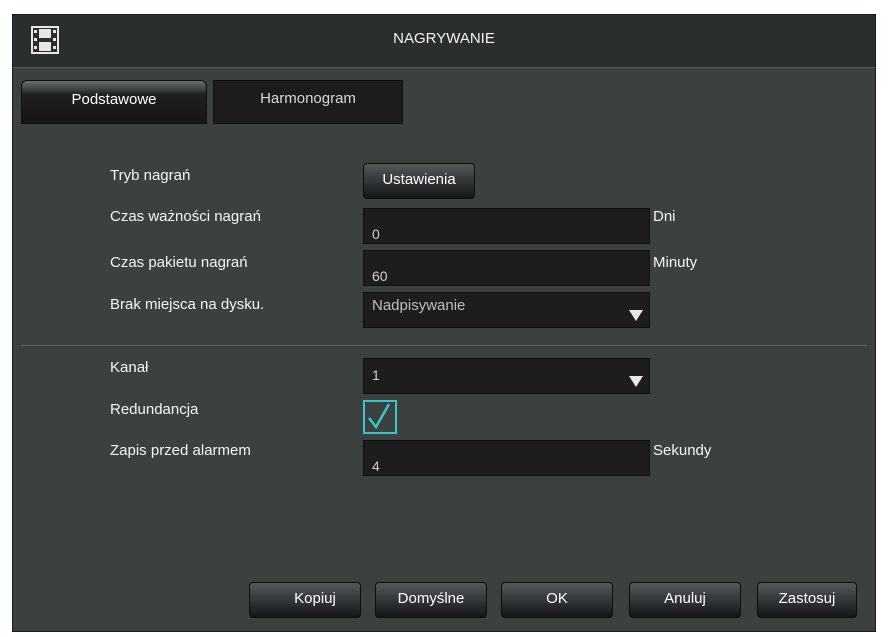 The width and height of the screenshot is (890, 637). I want to click on ok-button: OK, so click(557, 600).